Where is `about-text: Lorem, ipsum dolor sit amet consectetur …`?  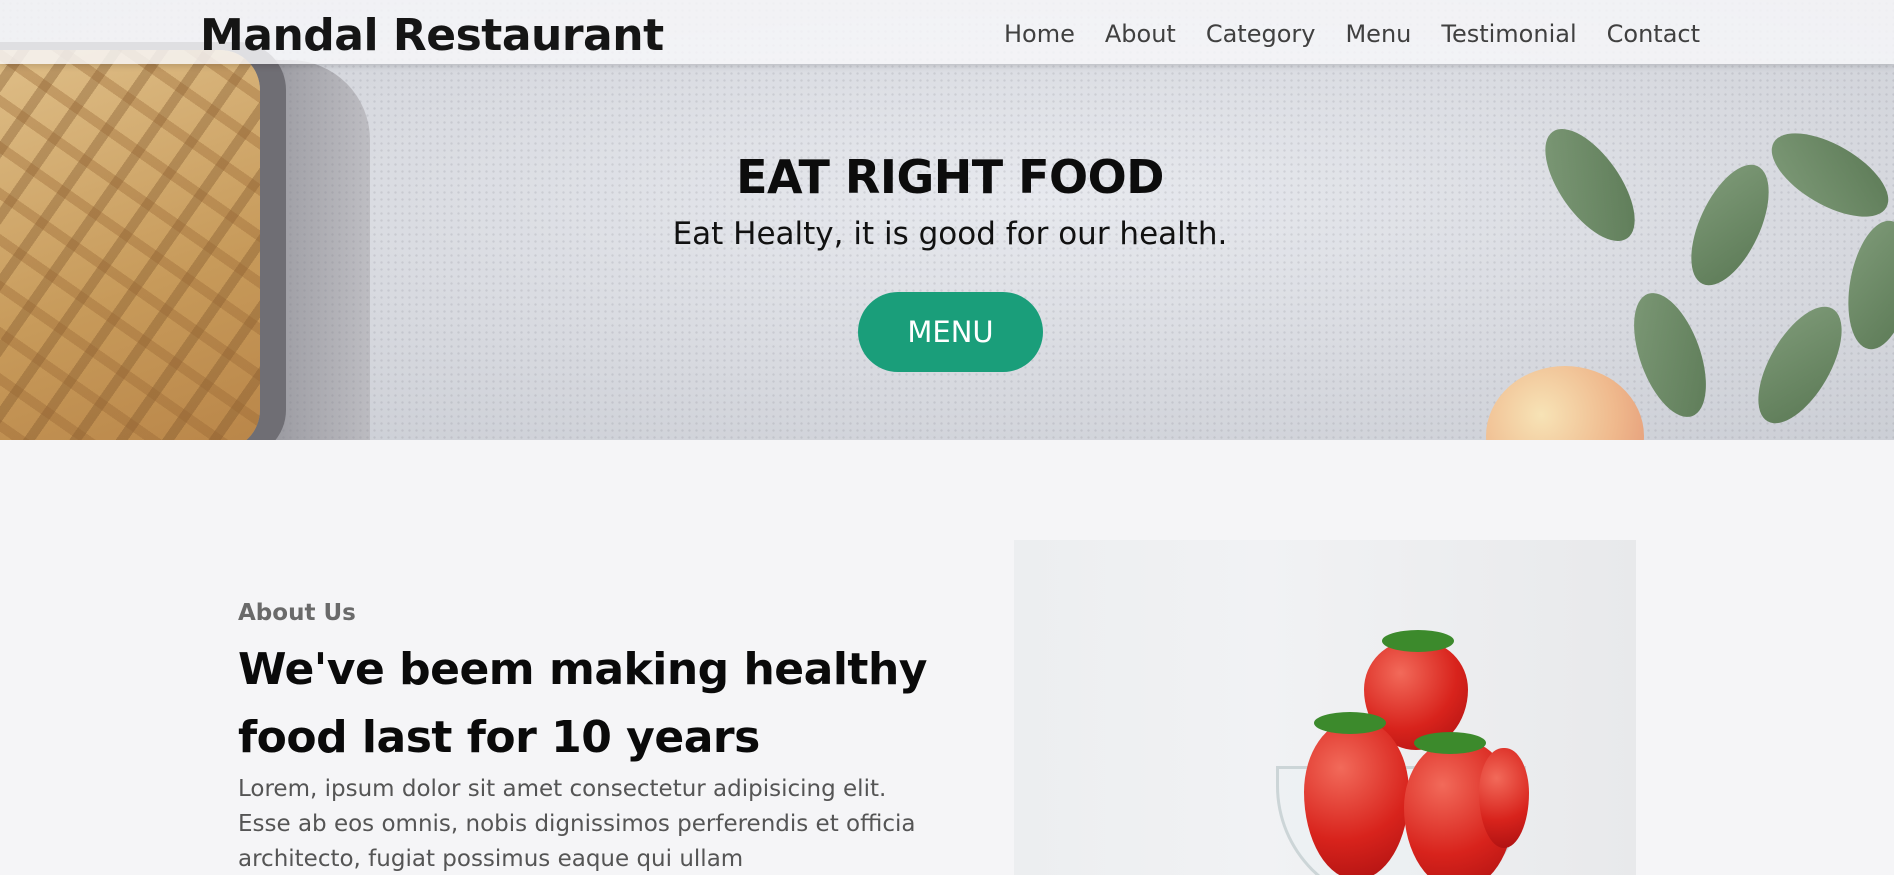
about-text: Lorem, ipsum dolor sit amet consectetur … is located at coordinates (577, 824).